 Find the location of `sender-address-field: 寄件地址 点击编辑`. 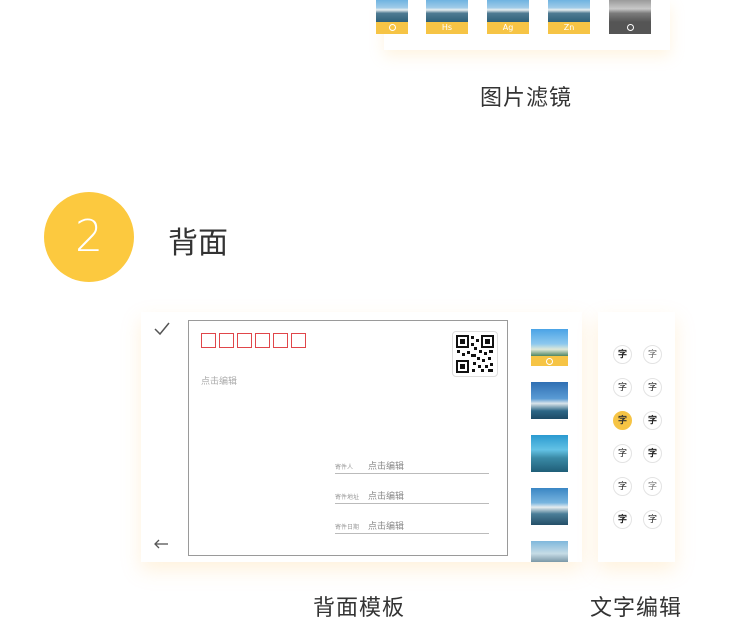

sender-address-field: 寄件地址 点击编辑 is located at coordinates (412, 496).